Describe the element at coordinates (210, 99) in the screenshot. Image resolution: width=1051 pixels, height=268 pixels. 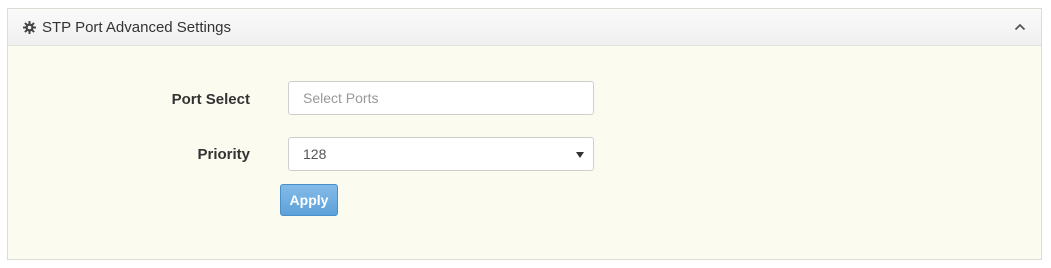
I see `port-select-label: Port Select` at that location.